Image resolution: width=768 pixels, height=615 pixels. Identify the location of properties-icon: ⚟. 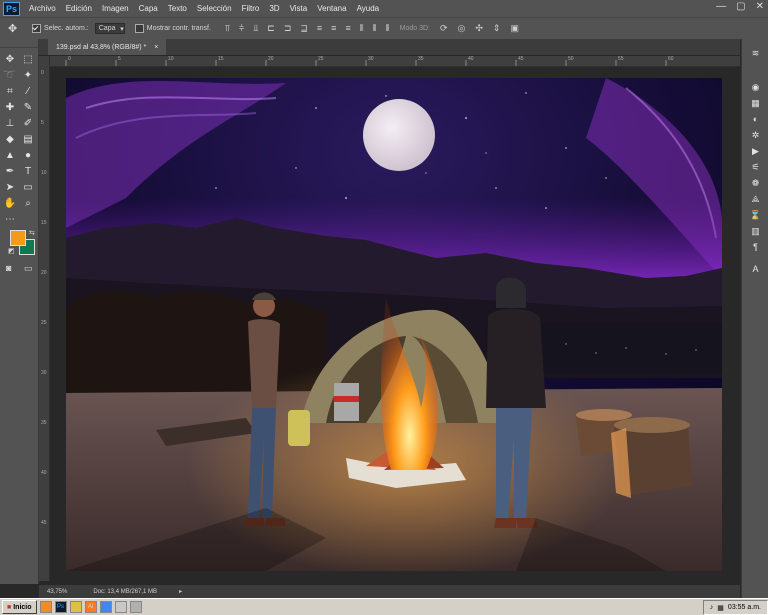
(755, 167).